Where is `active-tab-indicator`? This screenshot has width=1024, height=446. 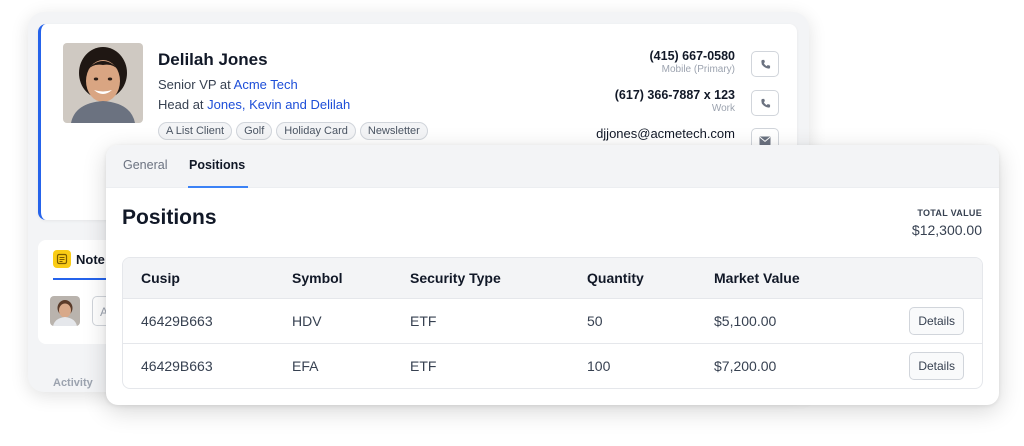
active-tab-indicator is located at coordinates (218, 187).